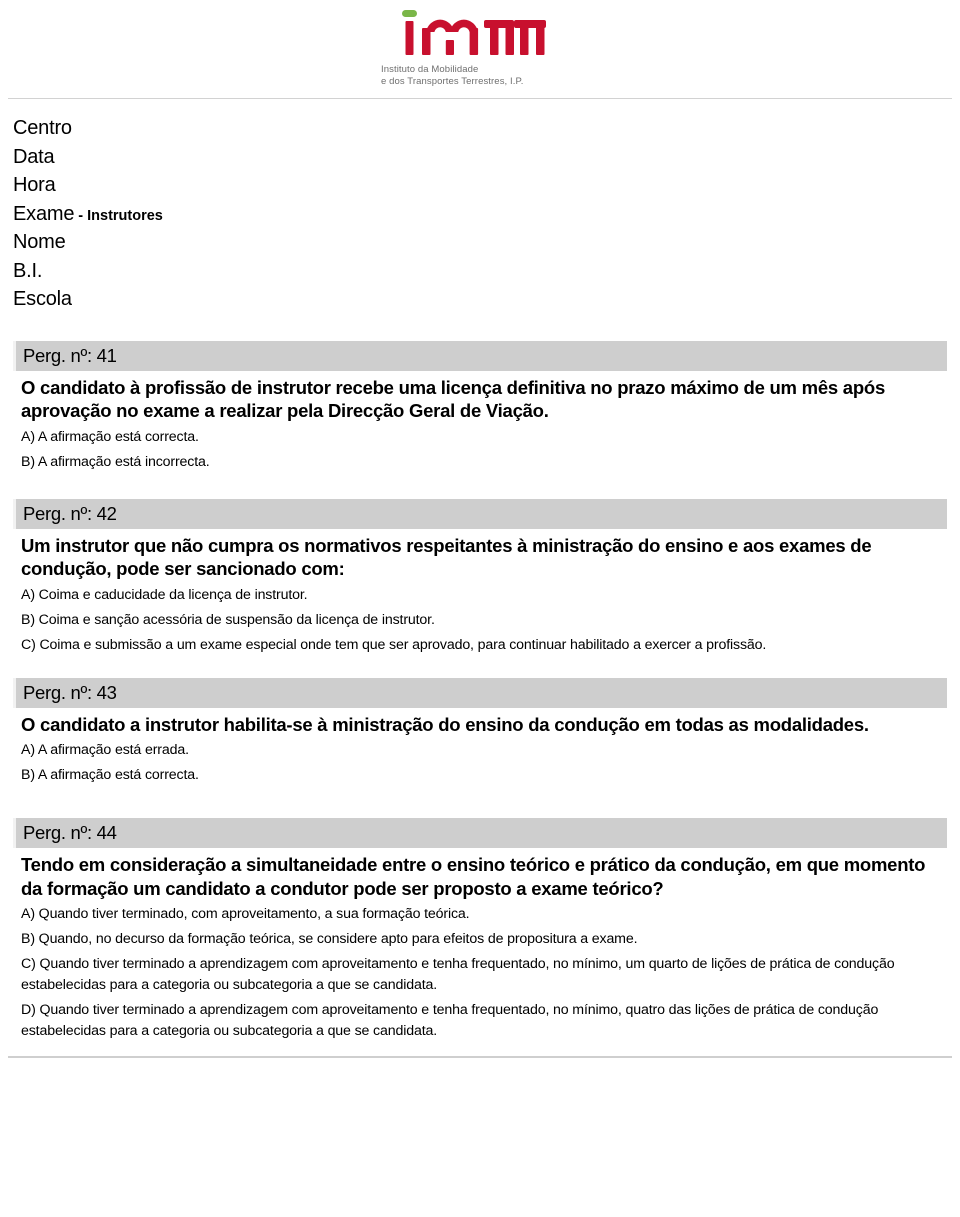  What do you see at coordinates (474, 32) in the screenshot?
I see `imtt-wordmark-icon` at bounding box center [474, 32].